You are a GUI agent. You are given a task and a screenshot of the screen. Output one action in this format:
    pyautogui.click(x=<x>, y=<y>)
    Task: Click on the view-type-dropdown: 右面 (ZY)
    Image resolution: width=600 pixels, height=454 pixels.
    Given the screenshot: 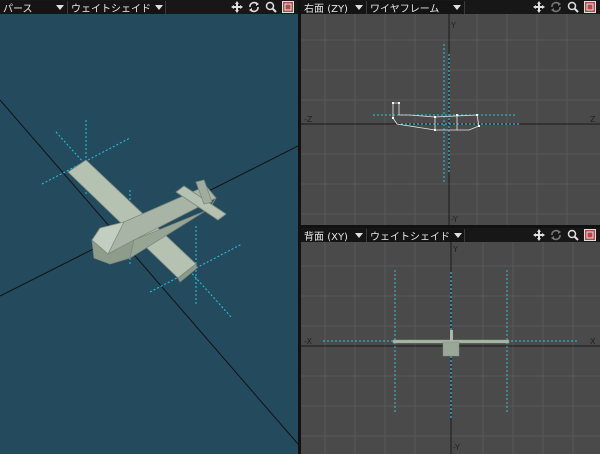 What is the action you would take?
    pyautogui.click(x=334, y=7)
    